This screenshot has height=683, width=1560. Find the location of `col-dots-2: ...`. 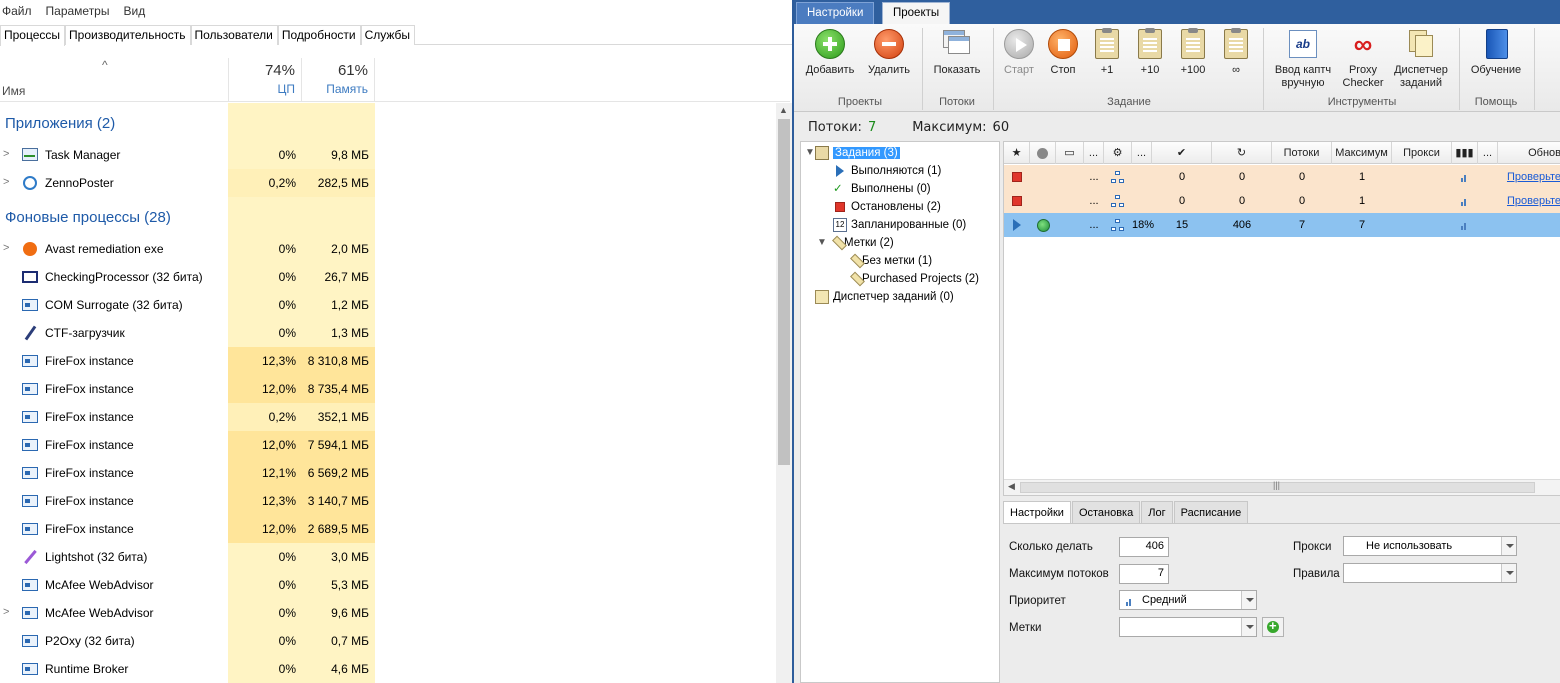

col-dots-2: ... is located at coordinates (1142, 153).